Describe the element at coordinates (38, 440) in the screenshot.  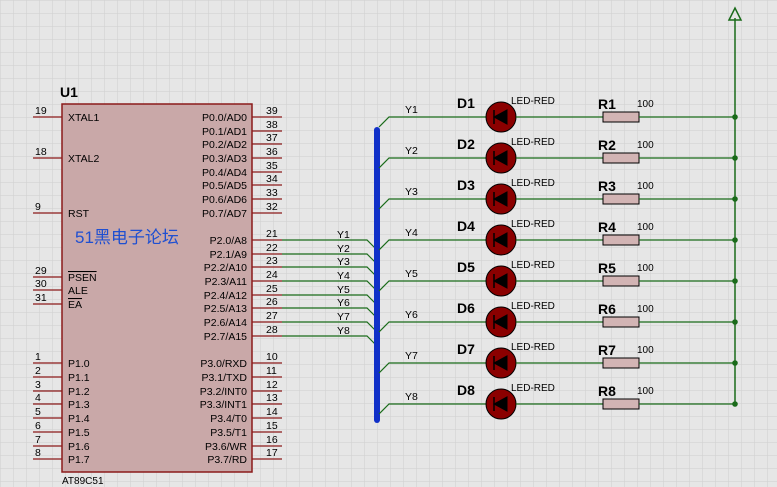
I see `pin-number: 7` at that location.